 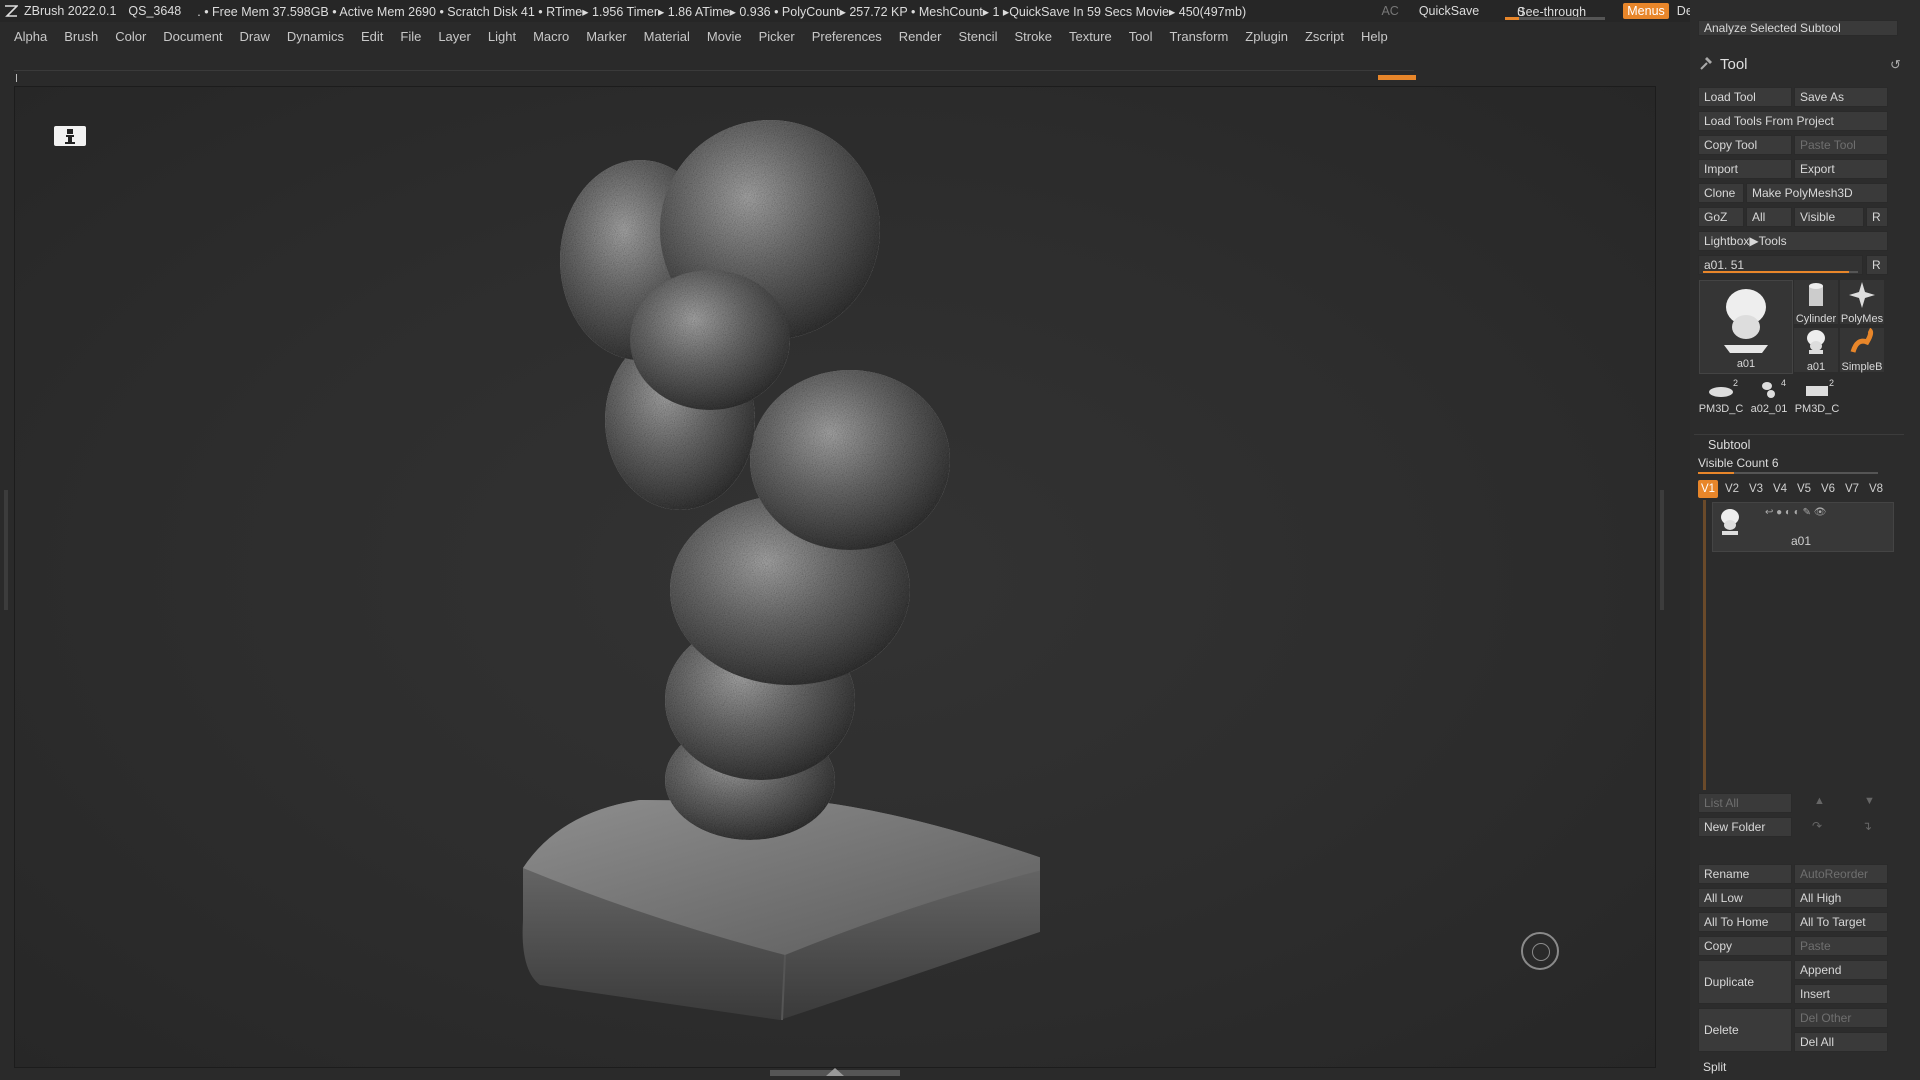 I want to click on all-to-home-button: All To Home, so click(x=1745, y=922).